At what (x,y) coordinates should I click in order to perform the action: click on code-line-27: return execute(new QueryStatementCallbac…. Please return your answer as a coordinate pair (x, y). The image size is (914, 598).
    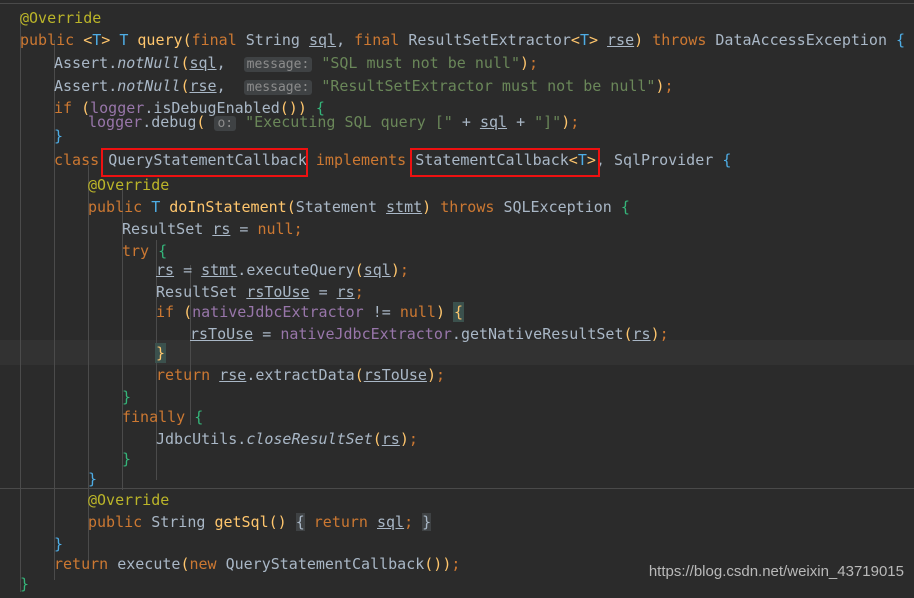
    Looking at the image, I should click on (257, 564).